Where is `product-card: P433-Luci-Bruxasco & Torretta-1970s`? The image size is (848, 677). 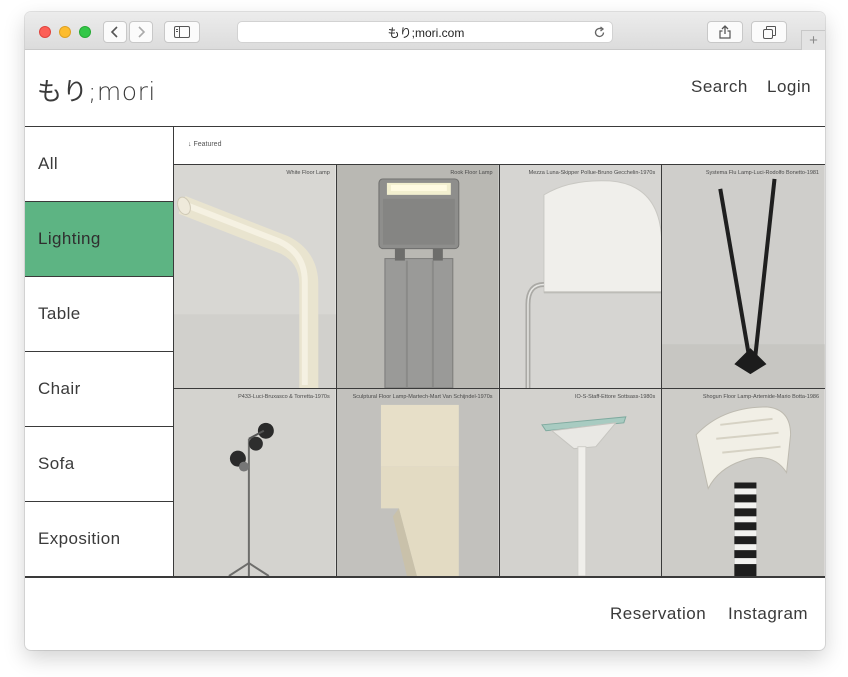 product-card: P433-Luci-Bruxasco & Torretta-1970s is located at coordinates (255, 483).